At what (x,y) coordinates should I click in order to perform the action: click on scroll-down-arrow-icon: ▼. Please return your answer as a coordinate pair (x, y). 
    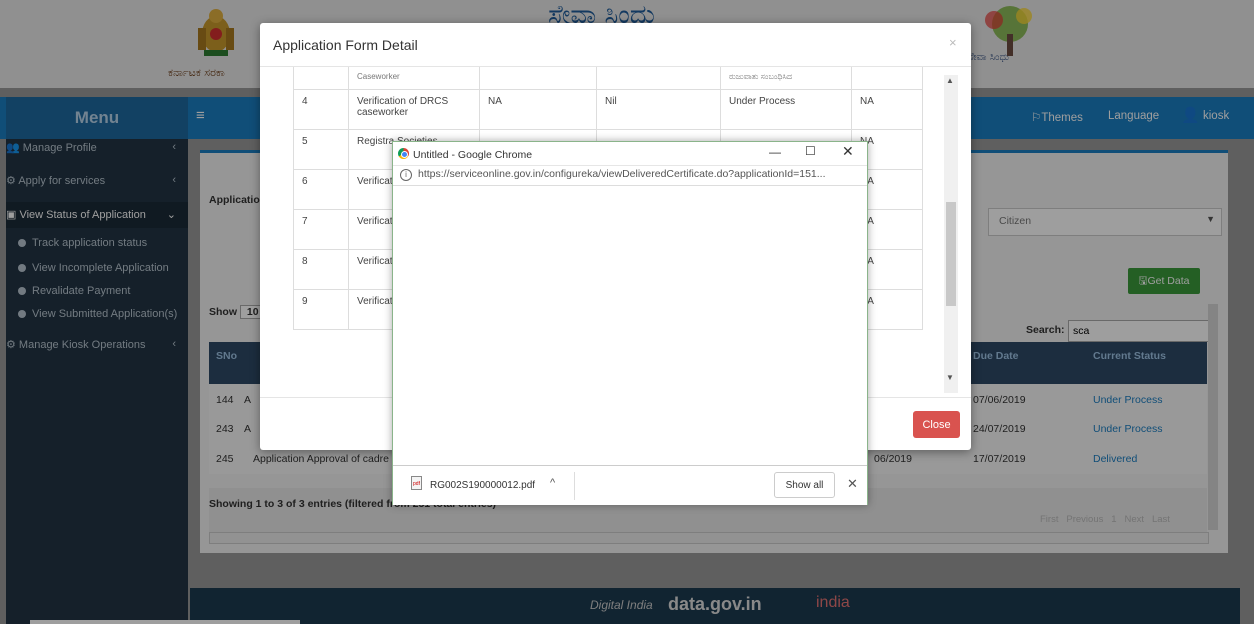
    Looking at the image, I should click on (950, 377).